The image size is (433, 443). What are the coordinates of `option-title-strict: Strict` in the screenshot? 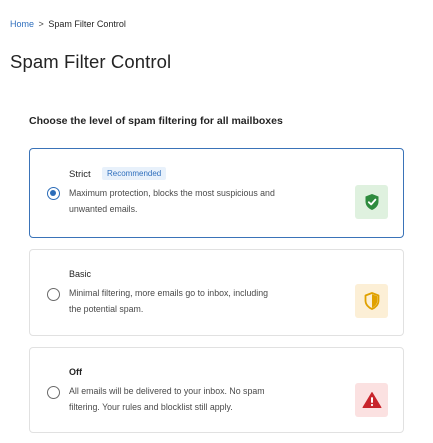 It's located at (80, 174).